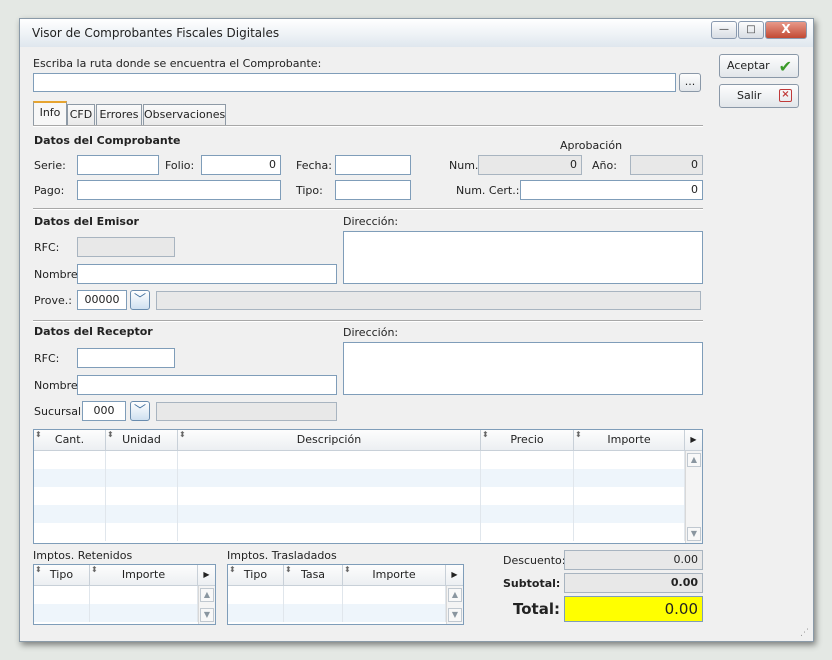  I want to click on tab-cfd: CFD, so click(81, 115).